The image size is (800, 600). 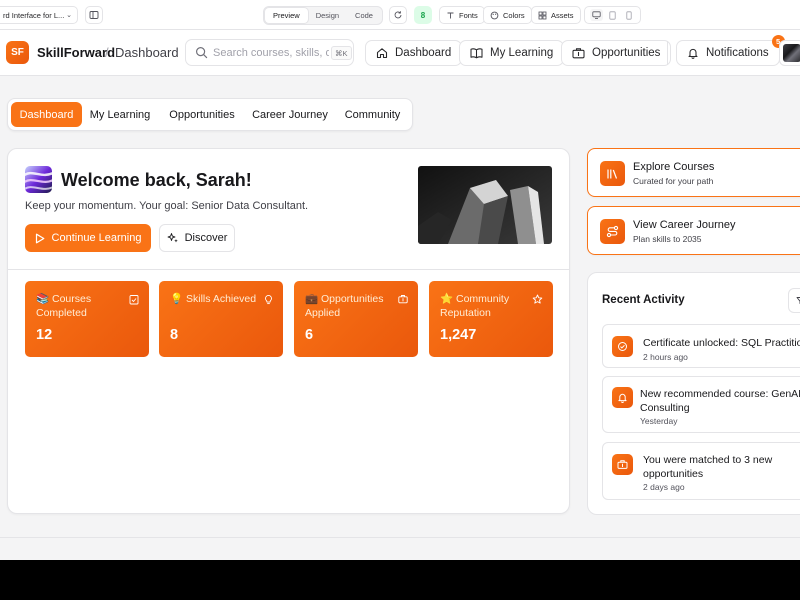 What do you see at coordinates (309, 335) in the screenshot?
I see `stat-value: 6` at bounding box center [309, 335].